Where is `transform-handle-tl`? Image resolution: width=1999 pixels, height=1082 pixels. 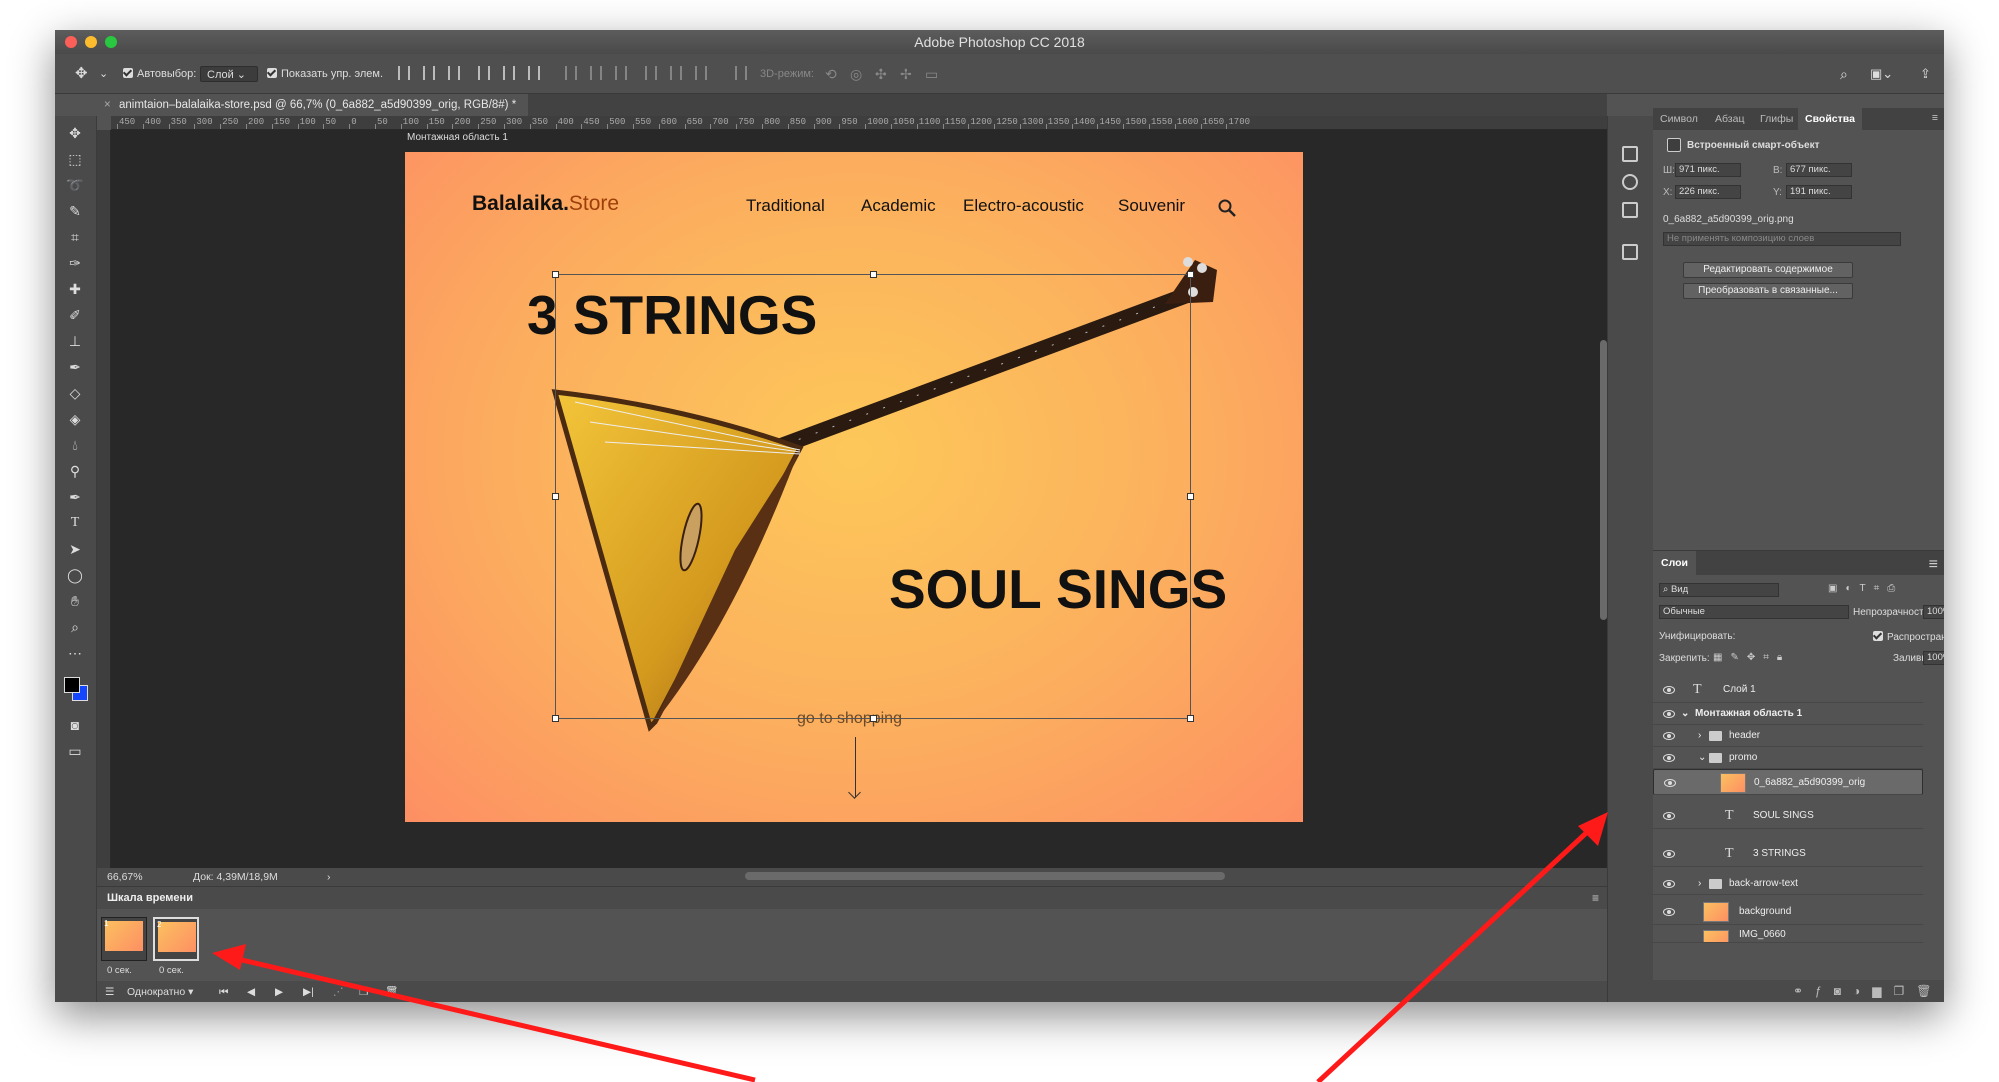
transform-handle-tl is located at coordinates (555, 274).